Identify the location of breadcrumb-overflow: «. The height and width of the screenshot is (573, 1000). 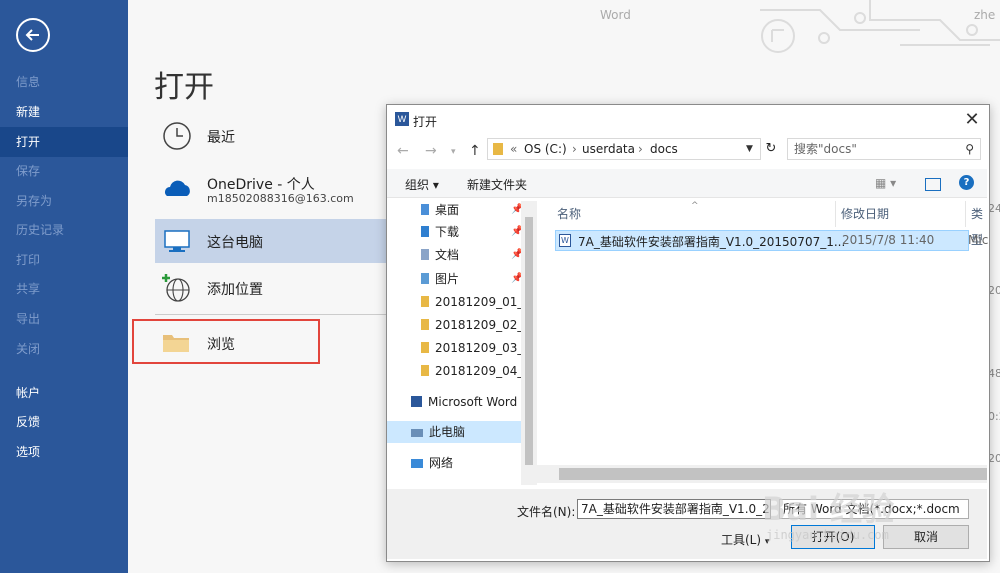
(513, 149).